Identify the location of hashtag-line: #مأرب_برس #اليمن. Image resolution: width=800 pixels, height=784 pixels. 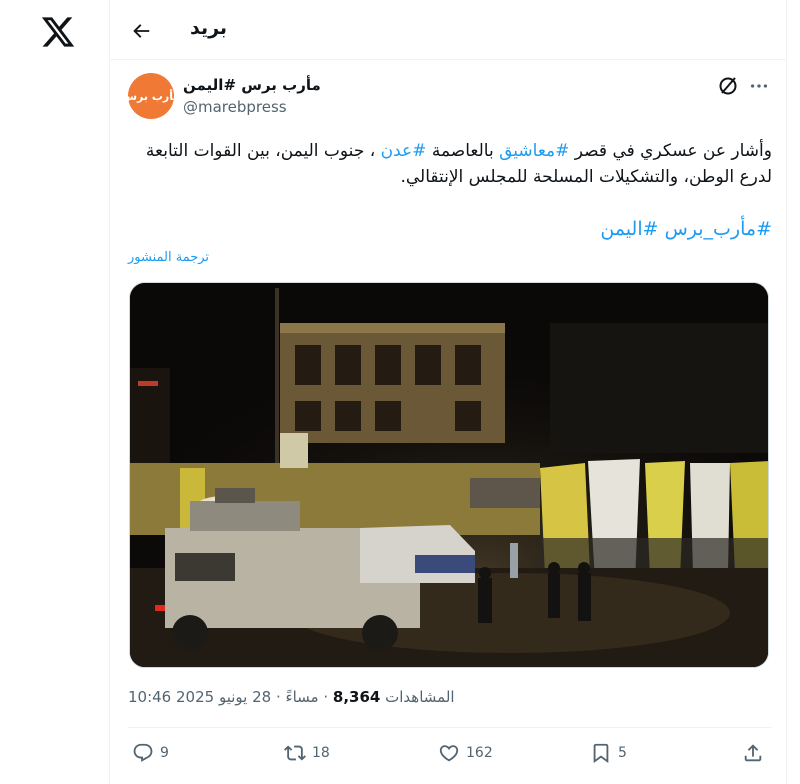
(450, 229).